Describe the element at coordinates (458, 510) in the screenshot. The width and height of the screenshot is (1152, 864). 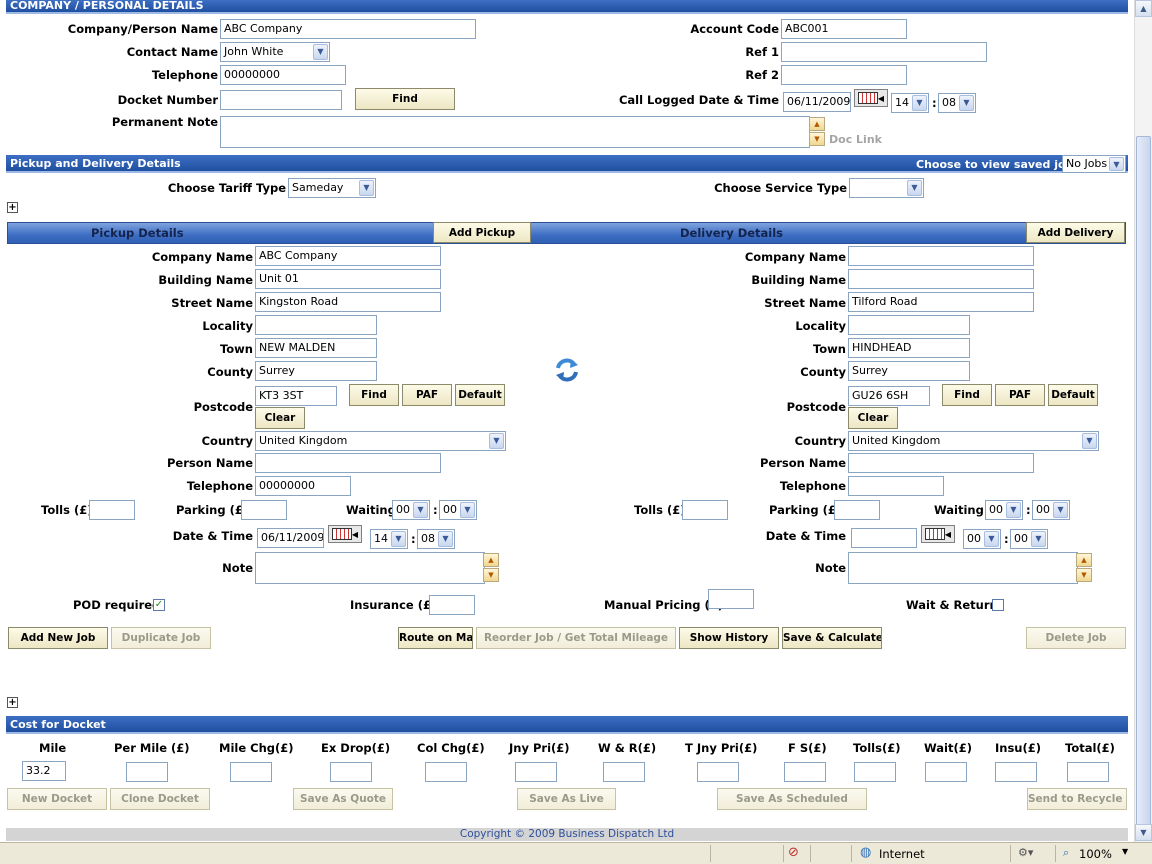
I see `pickup-wait-min-select: 00 ▼` at that location.